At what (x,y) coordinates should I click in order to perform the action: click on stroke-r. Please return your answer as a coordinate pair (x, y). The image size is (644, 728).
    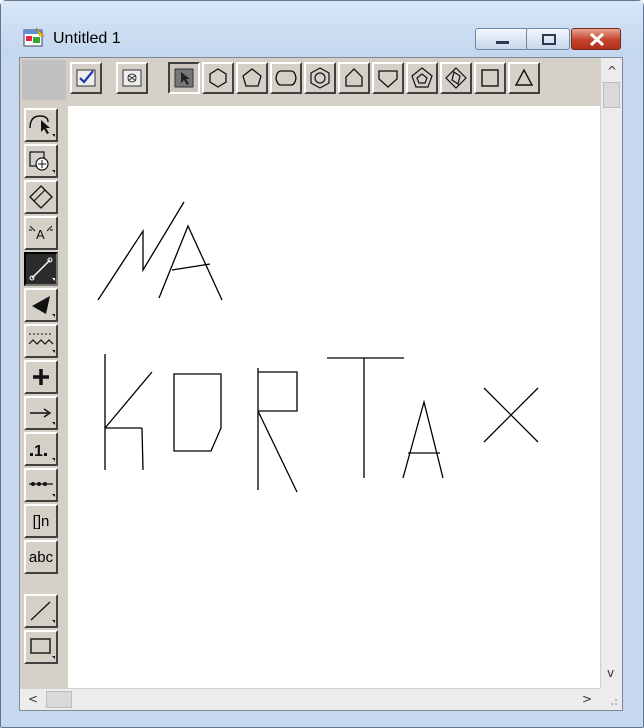
    Looking at the image, I should click on (277, 430).